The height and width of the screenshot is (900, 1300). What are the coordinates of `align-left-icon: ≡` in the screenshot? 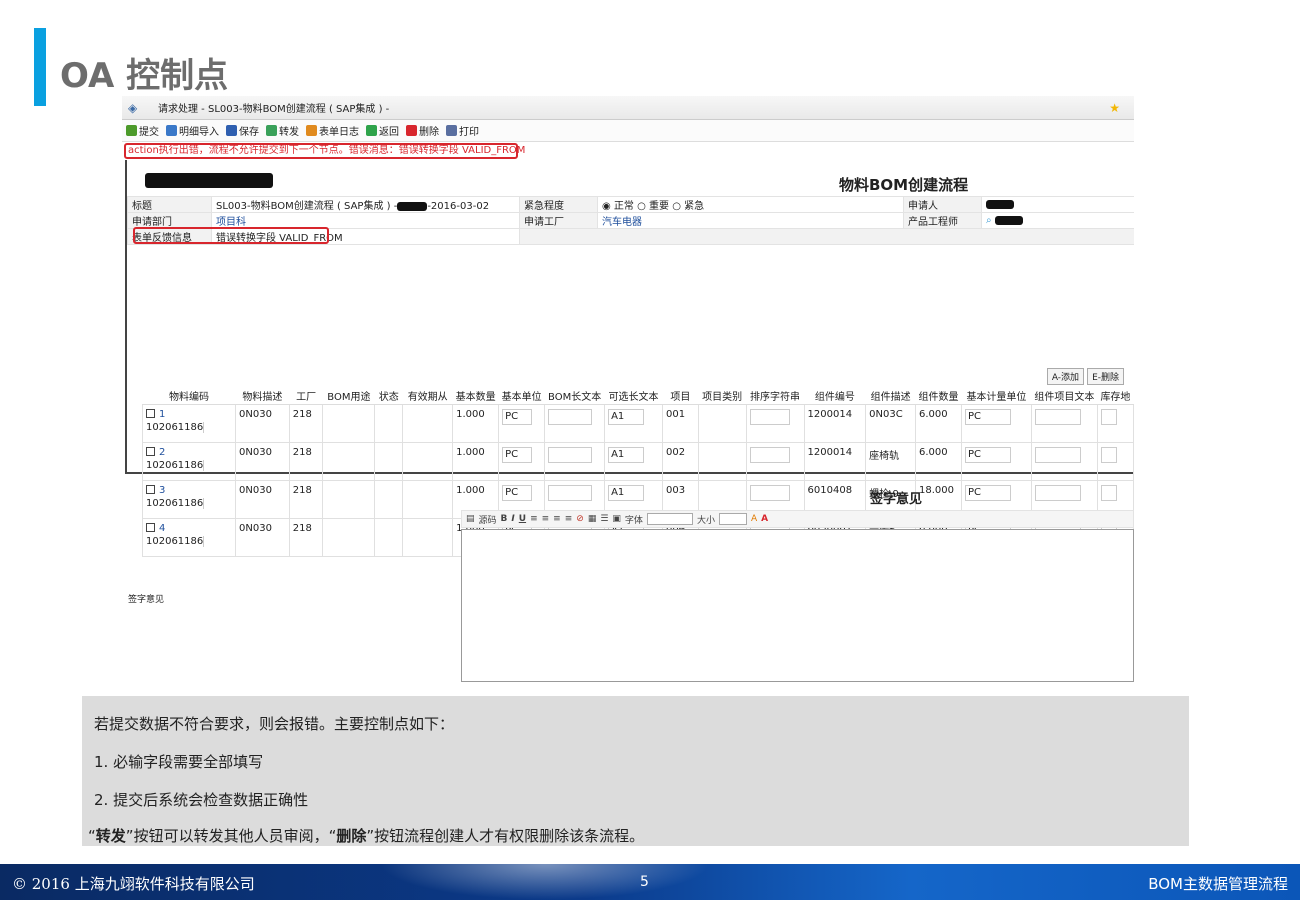 It's located at (534, 519).